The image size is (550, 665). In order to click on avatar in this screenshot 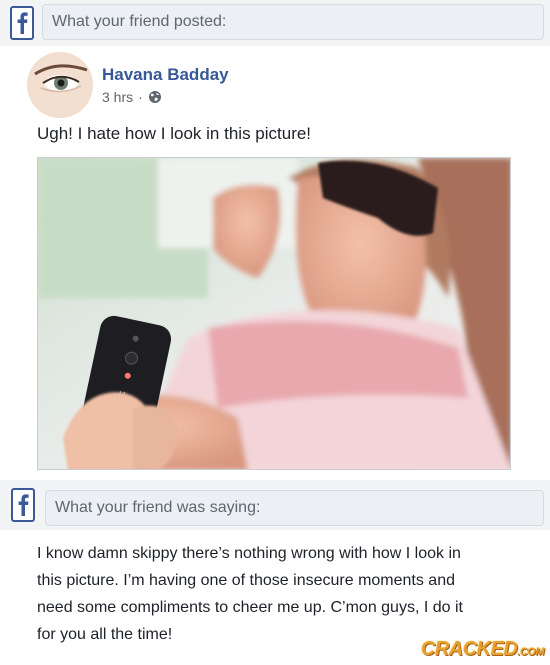, I will do `click(60, 85)`.